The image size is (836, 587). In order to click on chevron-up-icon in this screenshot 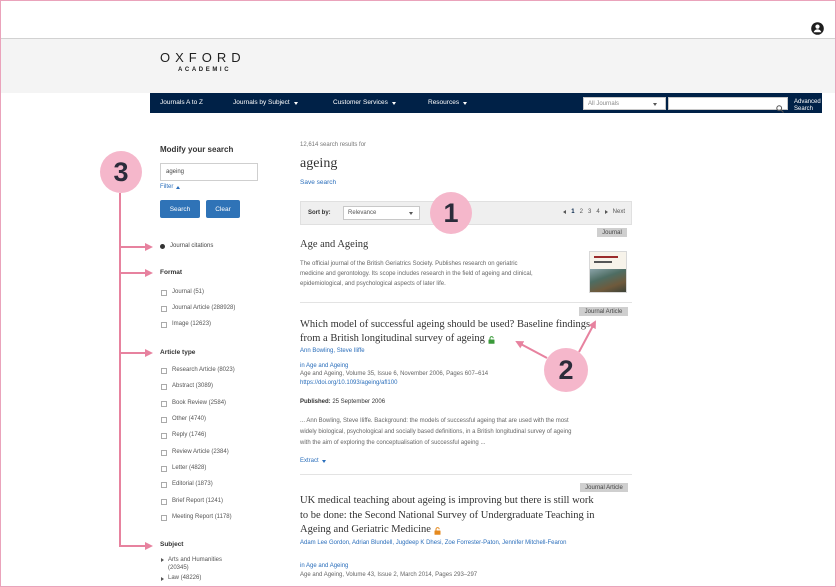, I will do `click(178, 187)`.